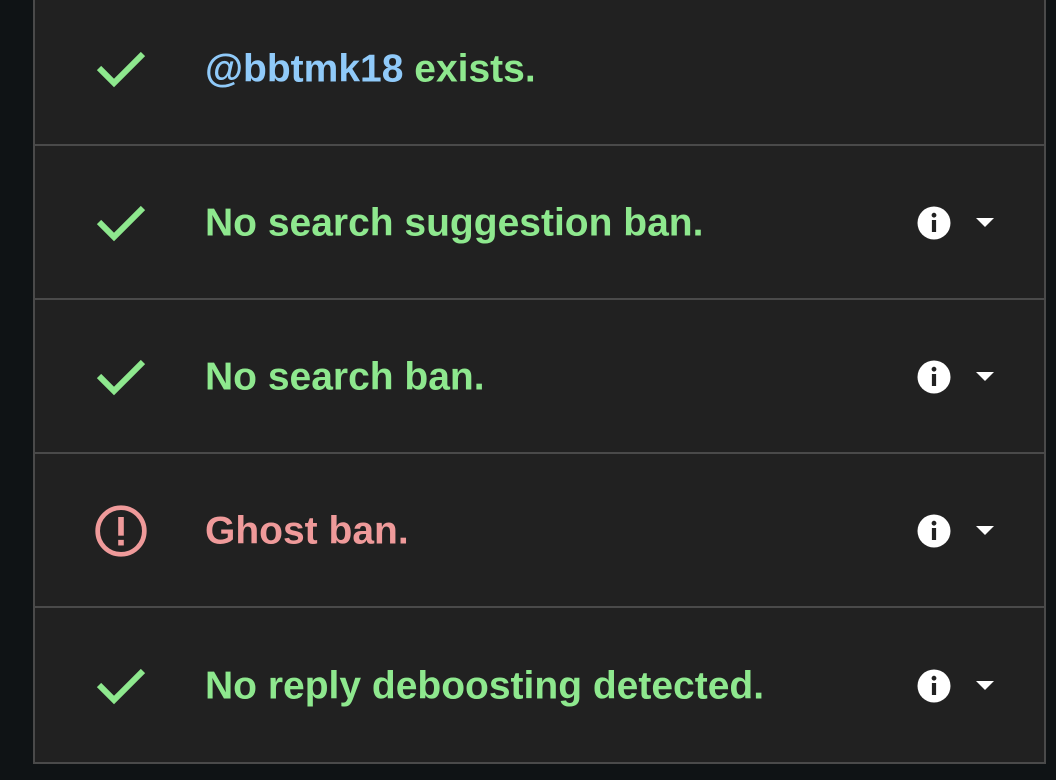 This screenshot has height=780, width=1056. Describe the element at coordinates (304, 69) in the screenshot. I see `handle-link: @bbtmk18` at that location.